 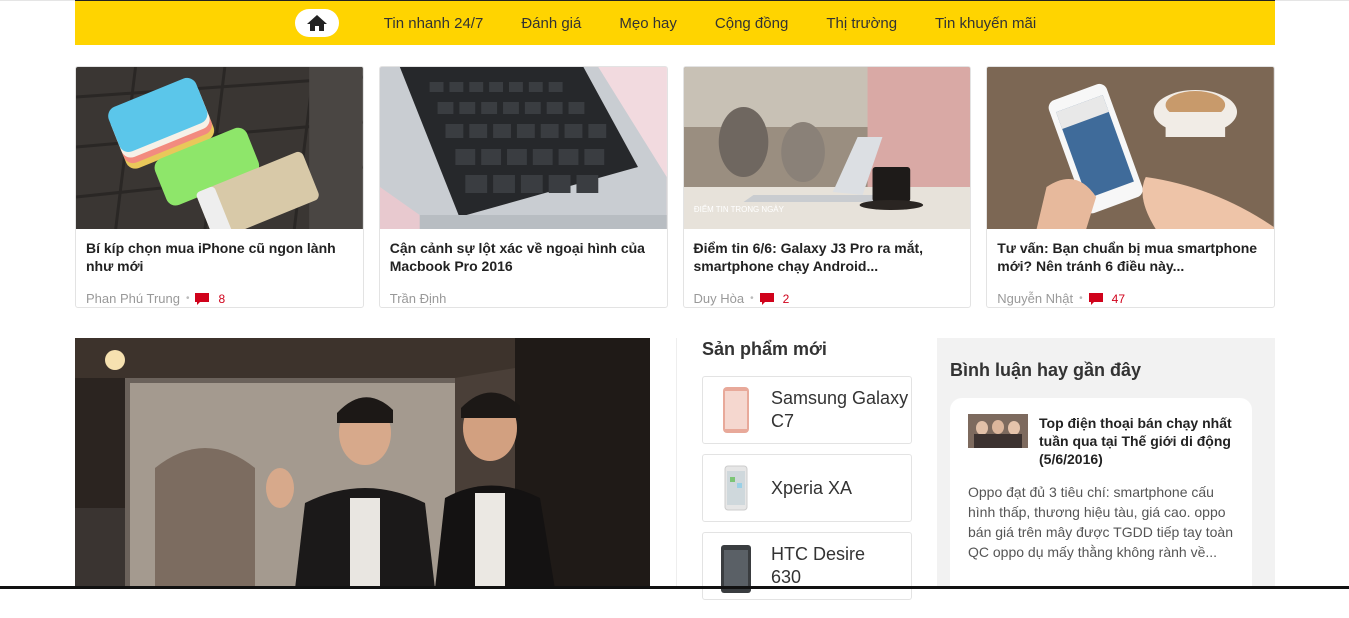 I want to click on home-button, so click(x=316, y=23).